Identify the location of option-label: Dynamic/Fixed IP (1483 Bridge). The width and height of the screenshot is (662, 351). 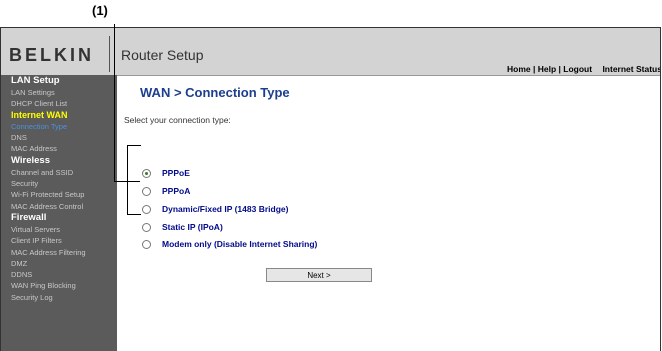
(225, 209).